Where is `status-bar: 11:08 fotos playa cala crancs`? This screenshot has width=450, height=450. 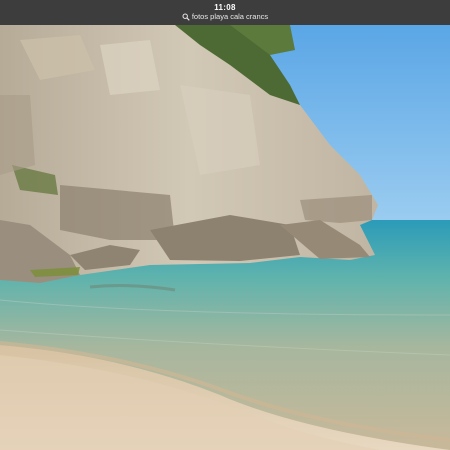 status-bar: 11:08 fotos playa cala crancs is located at coordinates (225, 12).